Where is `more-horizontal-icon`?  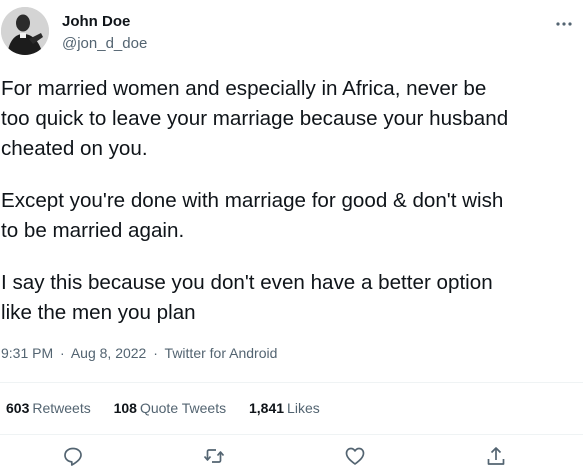
more-horizontal-icon is located at coordinates (564, 24).